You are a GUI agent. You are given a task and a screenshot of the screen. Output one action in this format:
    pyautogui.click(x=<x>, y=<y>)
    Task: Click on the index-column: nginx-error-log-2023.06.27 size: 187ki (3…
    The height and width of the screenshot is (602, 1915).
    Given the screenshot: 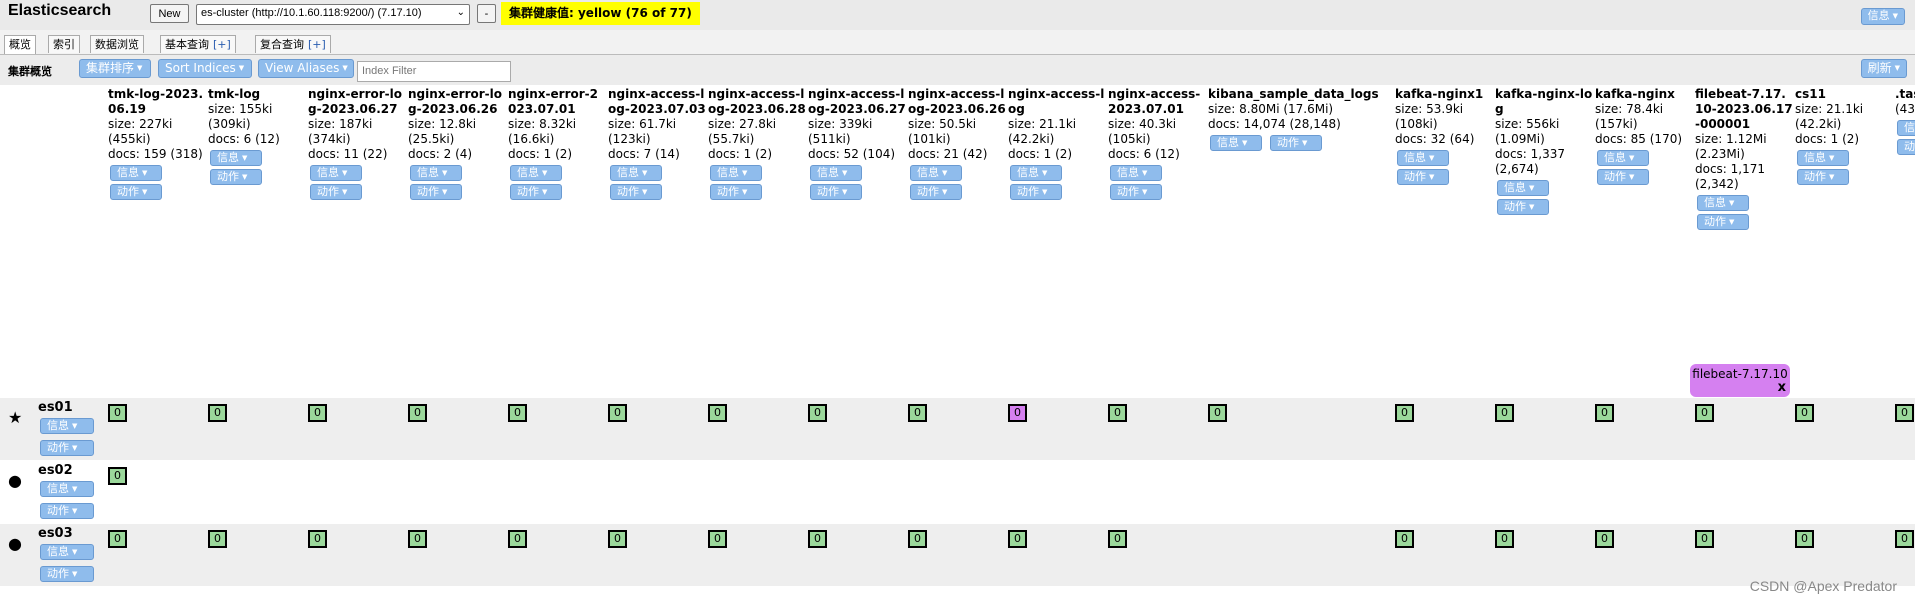 What is the action you would take?
    pyautogui.click(x=357, y=143)
    